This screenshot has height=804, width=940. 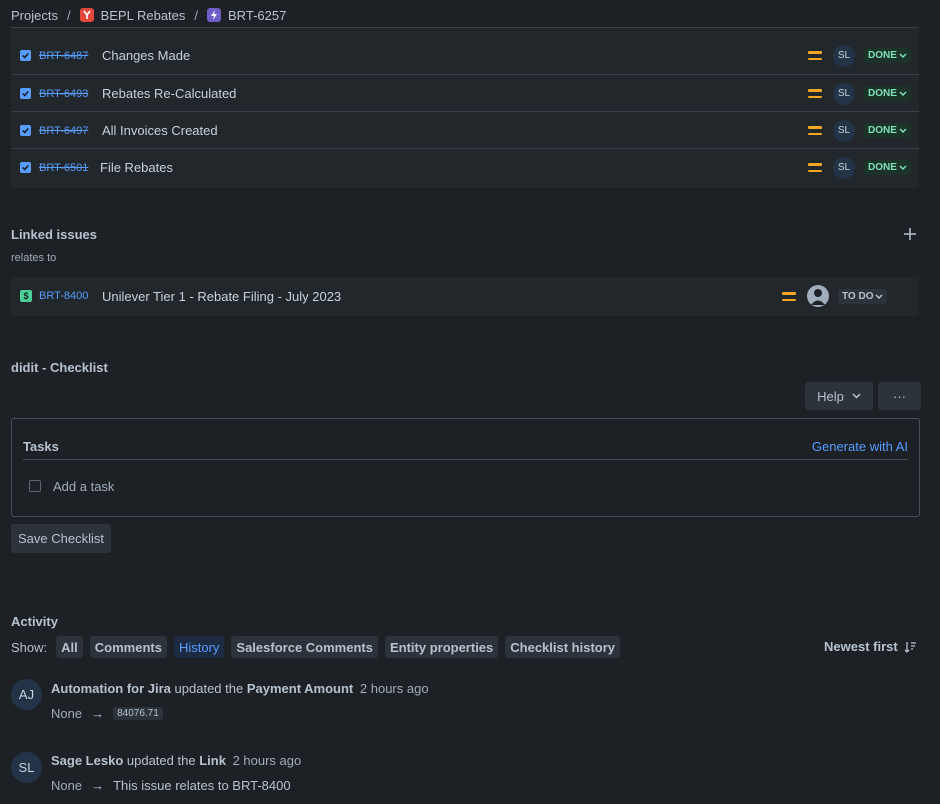 I want to click on activity-change: None → 84076.71, so click(x=107, y=713).